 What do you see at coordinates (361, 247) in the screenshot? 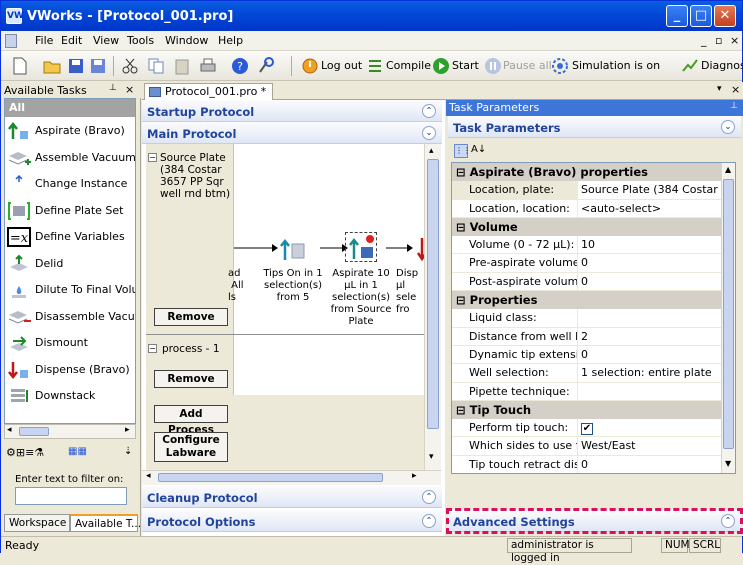
I see `aspirate-step-icon` at bounding box center [361, 247].